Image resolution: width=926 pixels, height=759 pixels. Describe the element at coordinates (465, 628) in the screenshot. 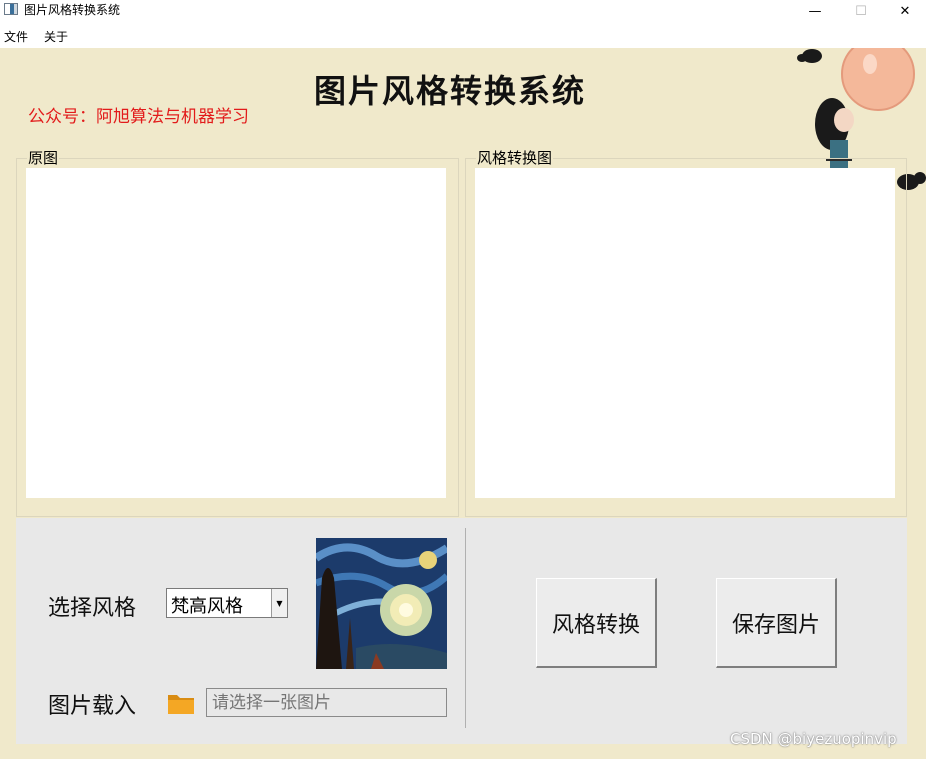

I see `panel-divider` at that location.